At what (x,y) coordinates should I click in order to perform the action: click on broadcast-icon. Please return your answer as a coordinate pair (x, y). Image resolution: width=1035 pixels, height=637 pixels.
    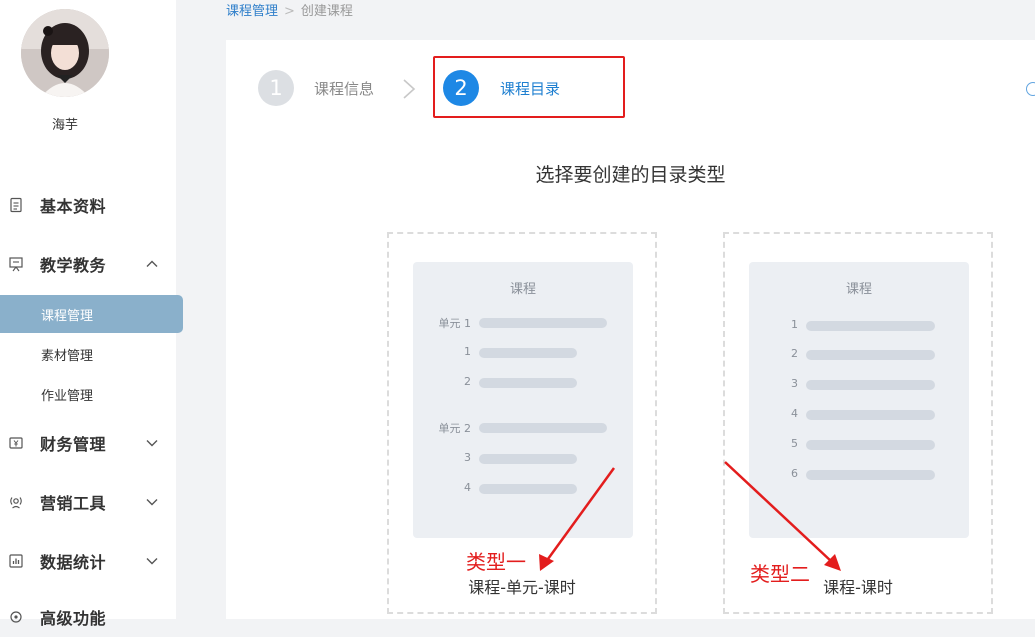
    Looking at the image, I should click on (16, 502).